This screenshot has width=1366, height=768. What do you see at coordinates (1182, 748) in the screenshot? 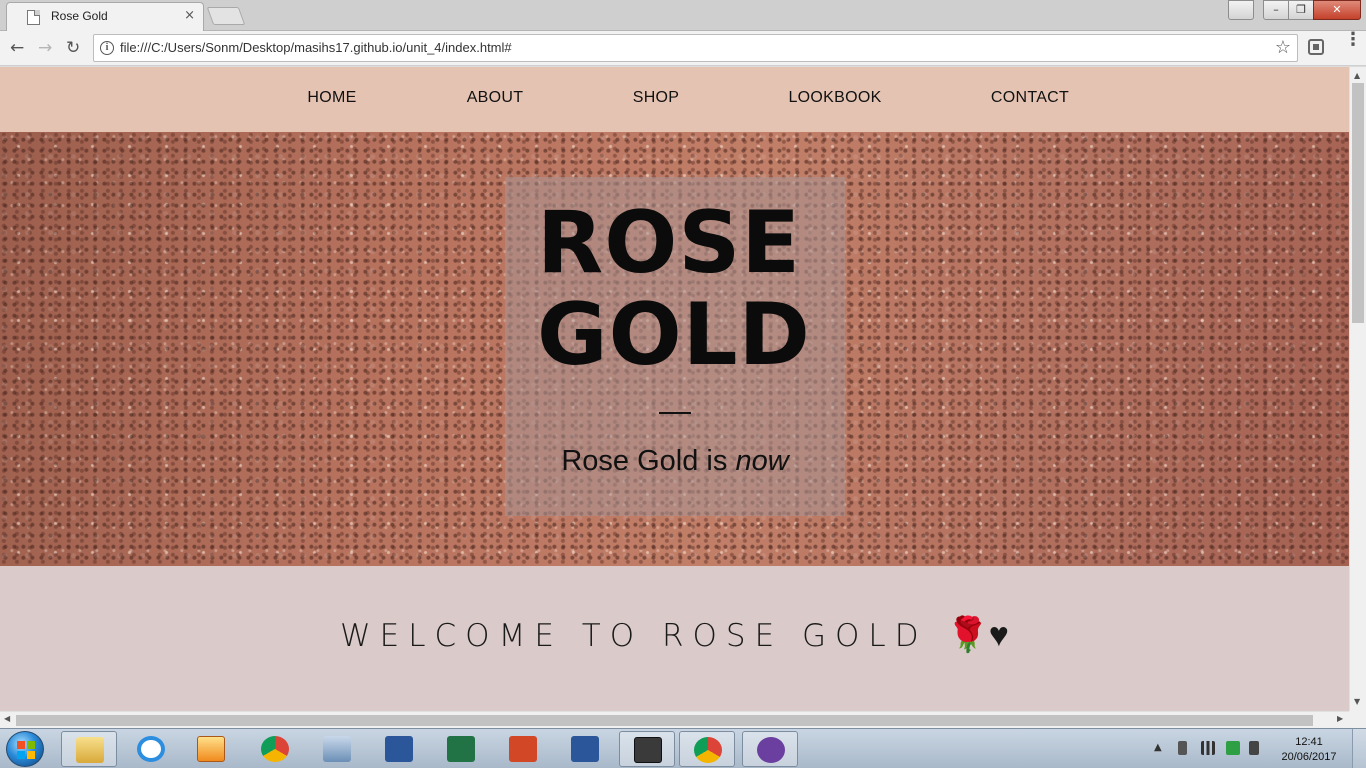
I see `battery-icon` at bounding box center [1182, 748].